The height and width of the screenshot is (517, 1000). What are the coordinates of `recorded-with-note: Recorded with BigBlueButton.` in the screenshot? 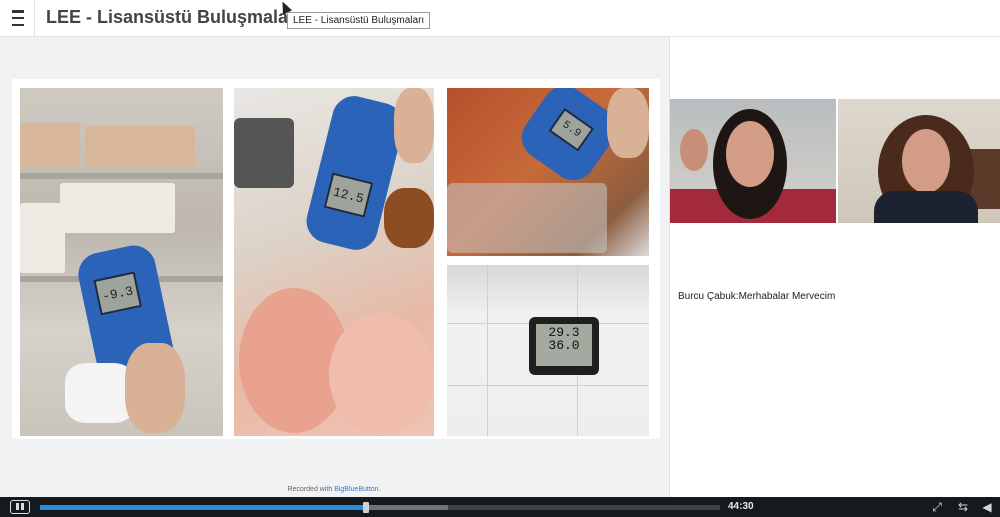 It's located at (334, 489).